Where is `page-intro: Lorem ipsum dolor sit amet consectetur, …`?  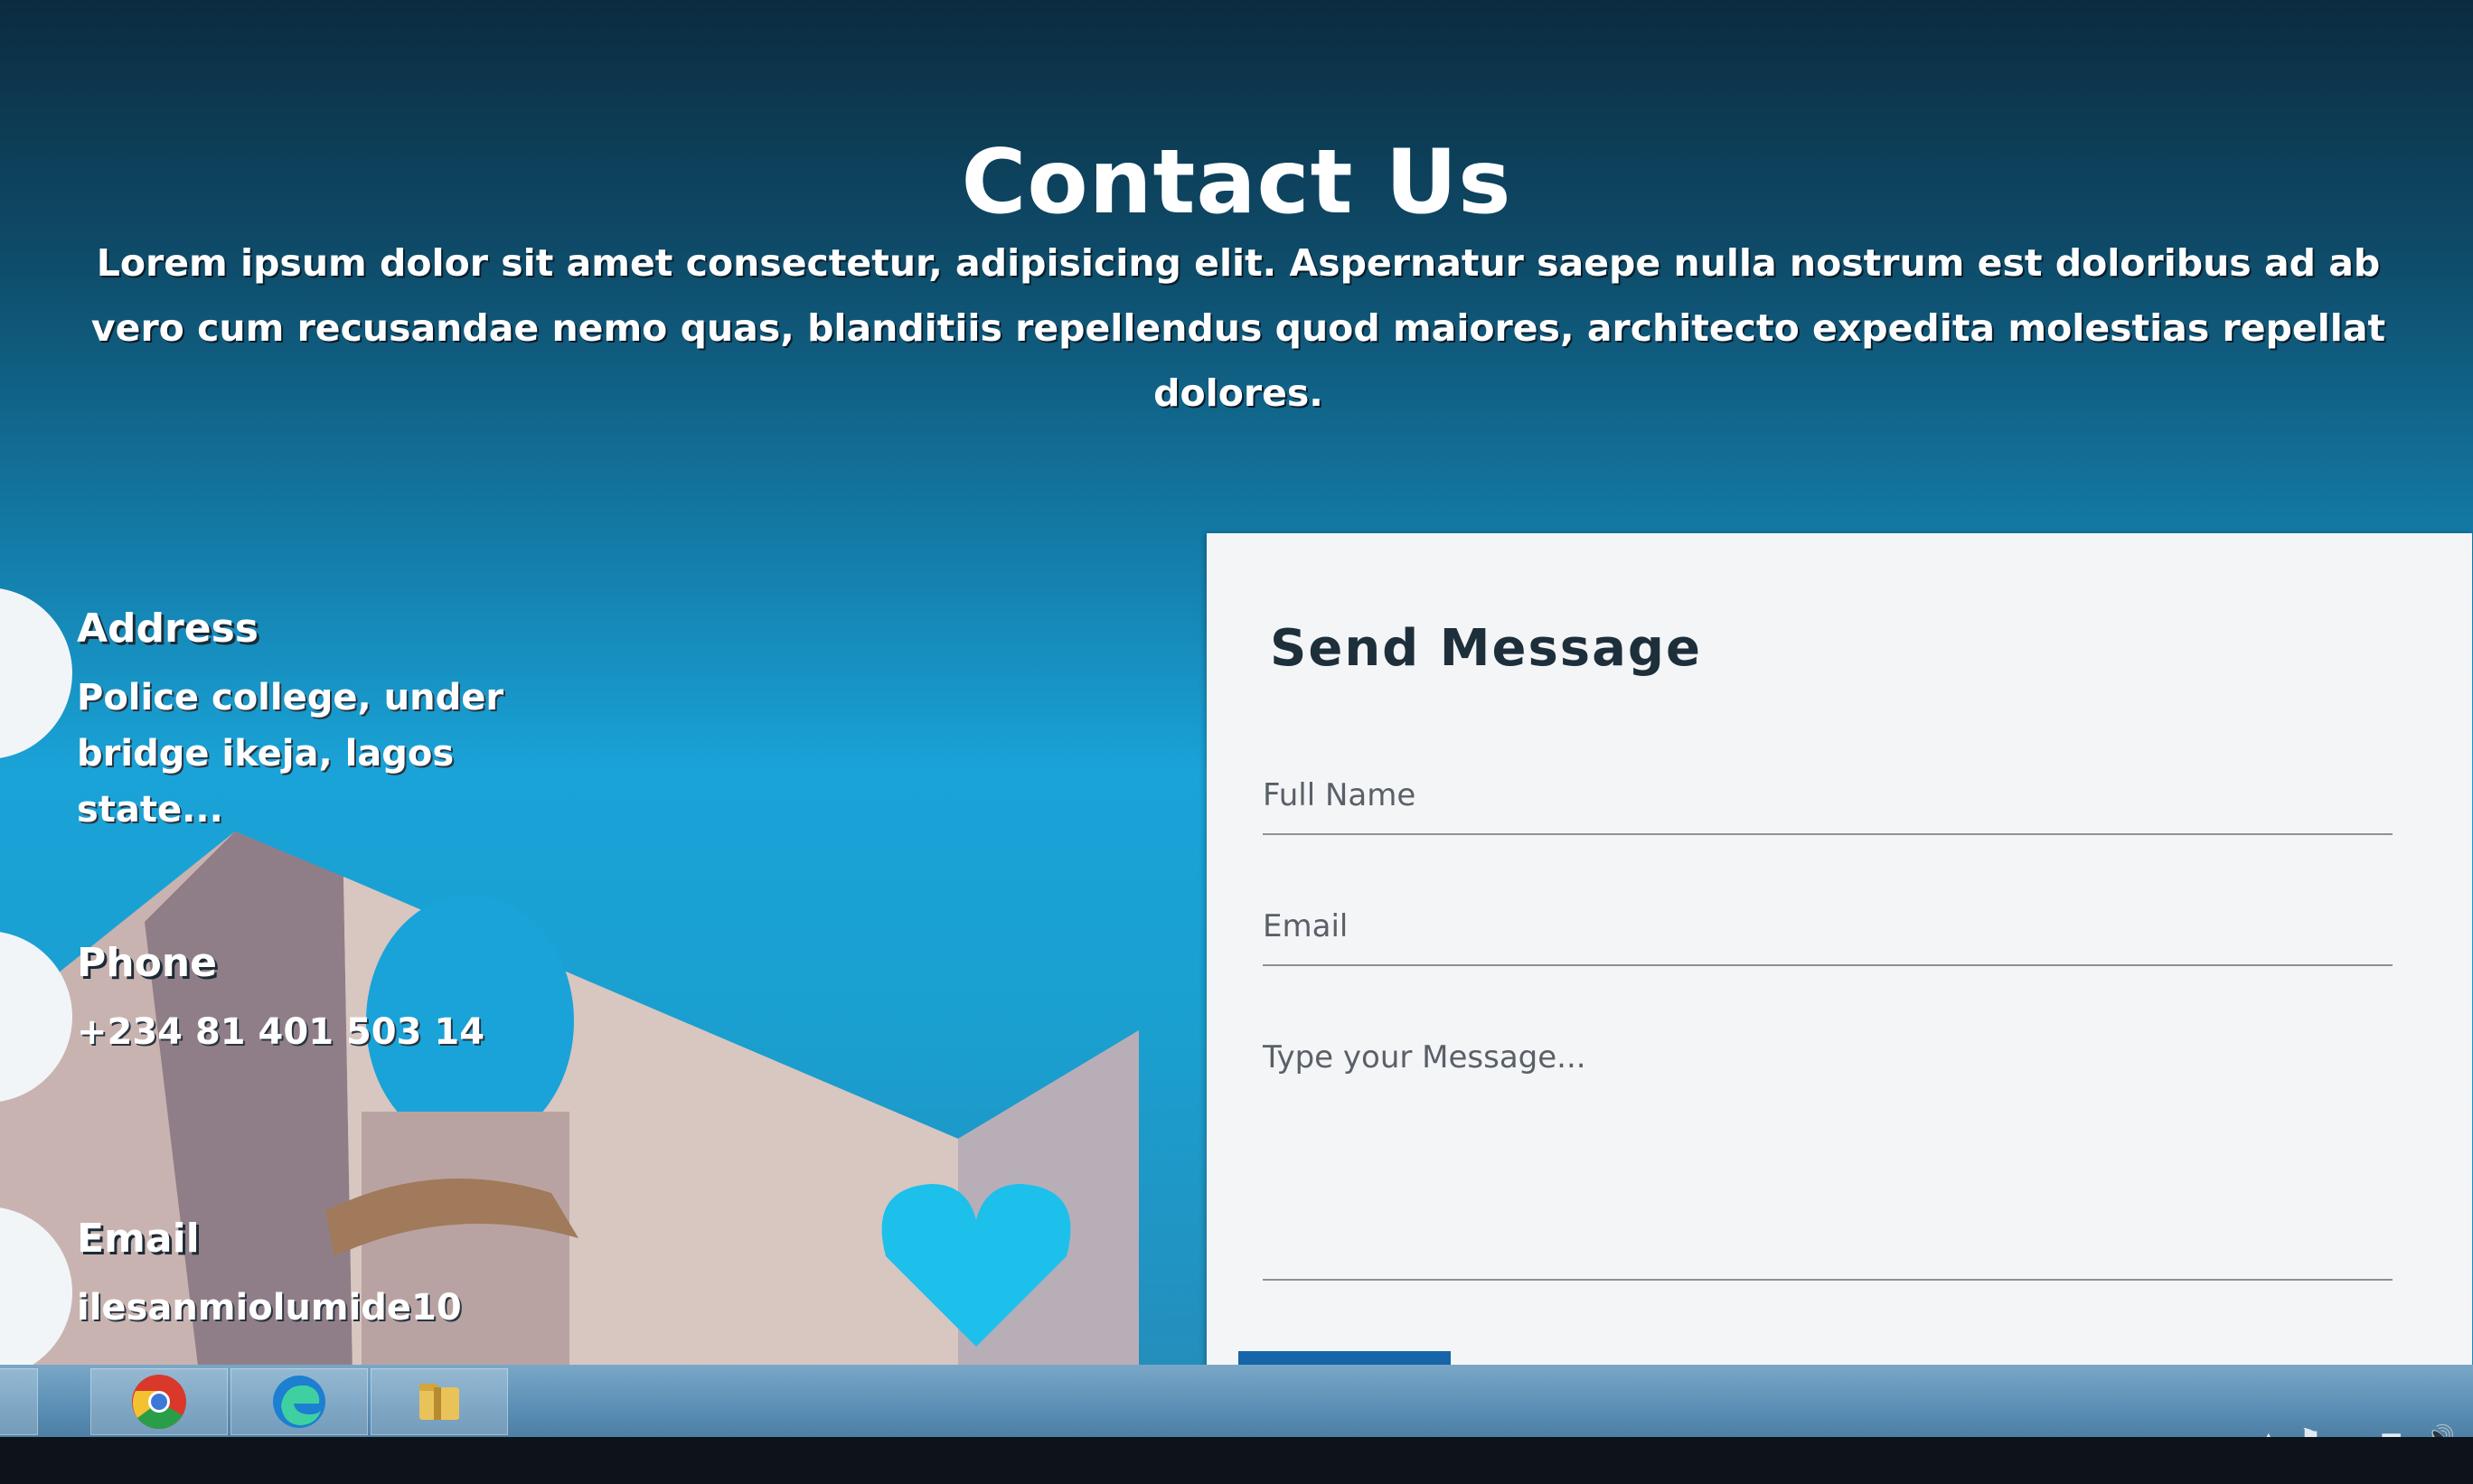 page-intro: Lorem ipsum dolor sit amet consectetur, … is located at coordinates (1238, 328).